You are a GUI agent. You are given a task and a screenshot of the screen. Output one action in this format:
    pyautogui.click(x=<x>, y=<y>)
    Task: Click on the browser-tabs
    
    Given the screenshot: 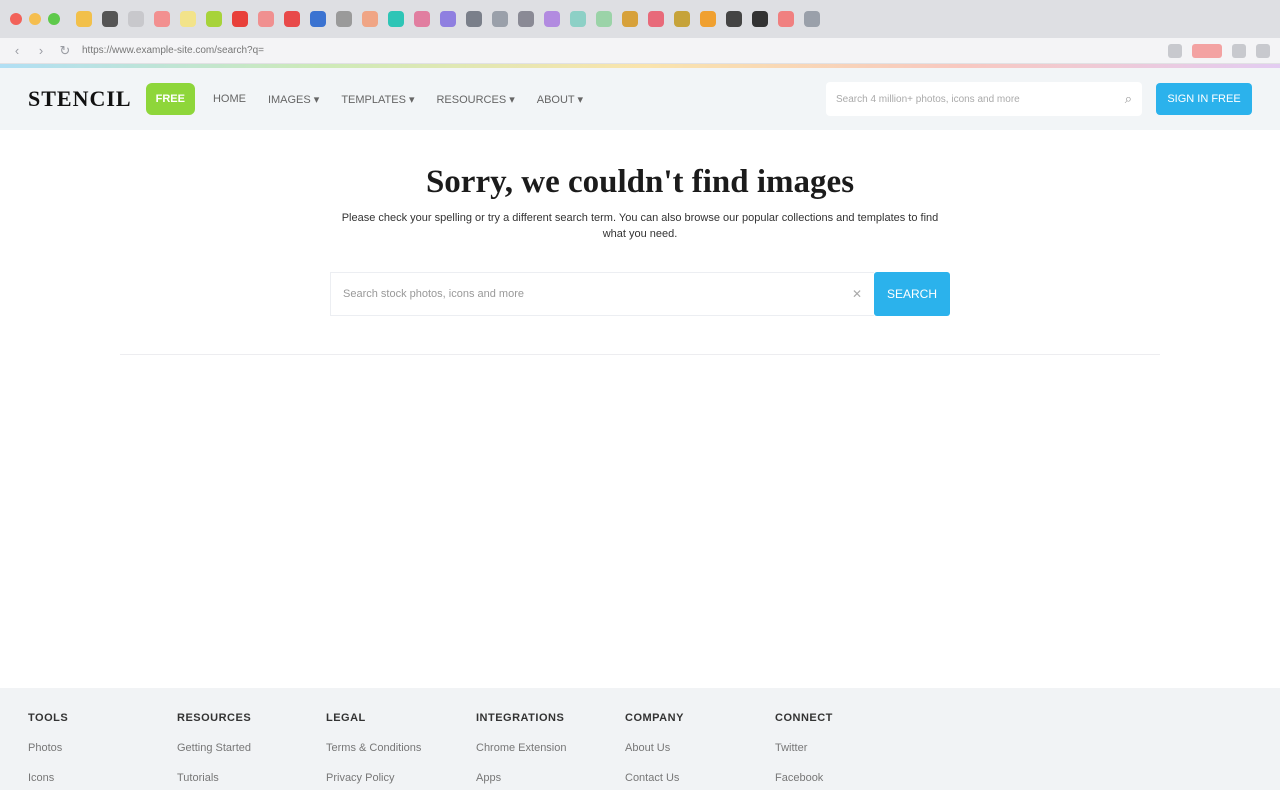 What is the action you would take?
    pyautogui.click(x=448, y=19)
    